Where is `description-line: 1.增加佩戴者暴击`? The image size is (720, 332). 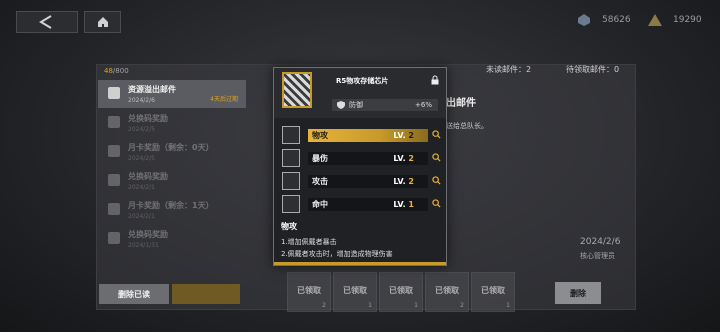 description-line: 1.增加佩戴者暴击 is located at coordinates (309, 242).